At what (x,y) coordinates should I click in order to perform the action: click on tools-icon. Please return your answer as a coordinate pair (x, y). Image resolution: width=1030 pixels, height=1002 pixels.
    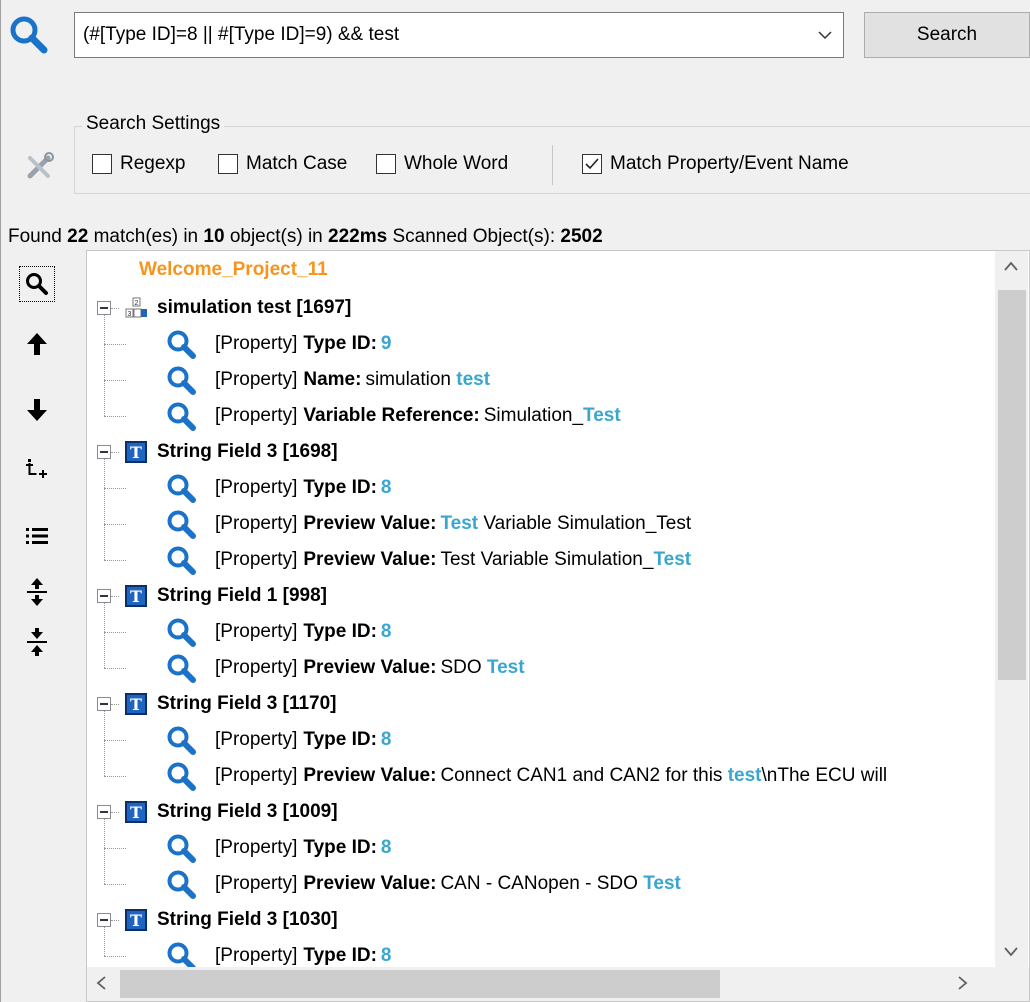
    Looking at the image, I should click on (40, 166).